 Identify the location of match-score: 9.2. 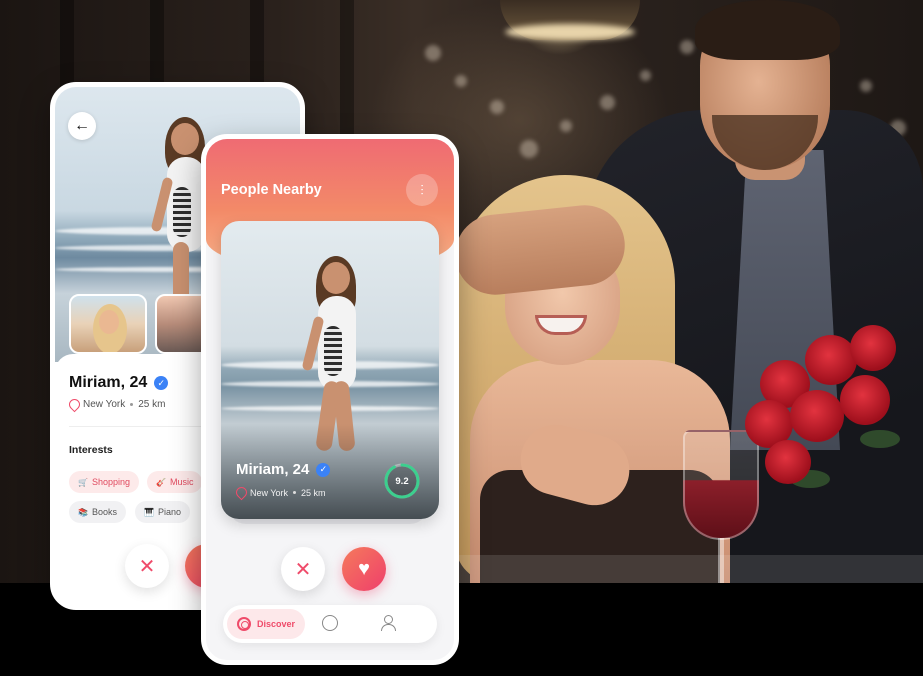
(402, 481).